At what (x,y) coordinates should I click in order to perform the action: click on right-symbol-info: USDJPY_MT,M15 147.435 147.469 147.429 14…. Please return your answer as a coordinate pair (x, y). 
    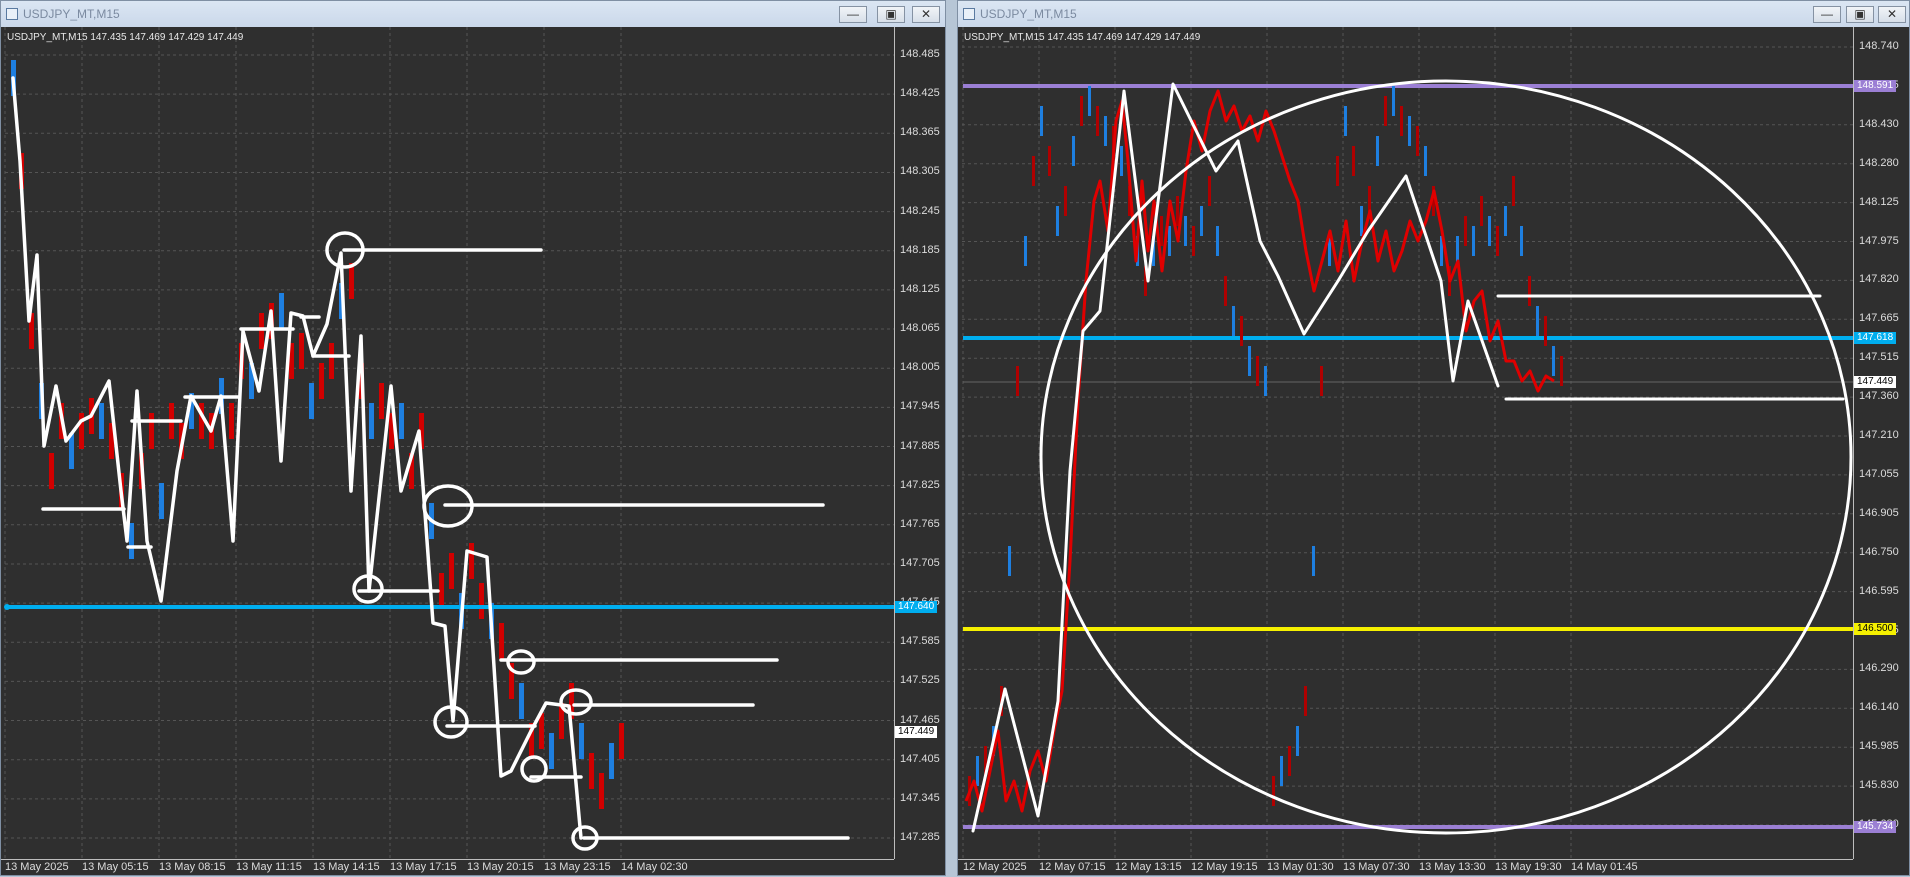
    Looking at the image, I should click on (1082, 37).